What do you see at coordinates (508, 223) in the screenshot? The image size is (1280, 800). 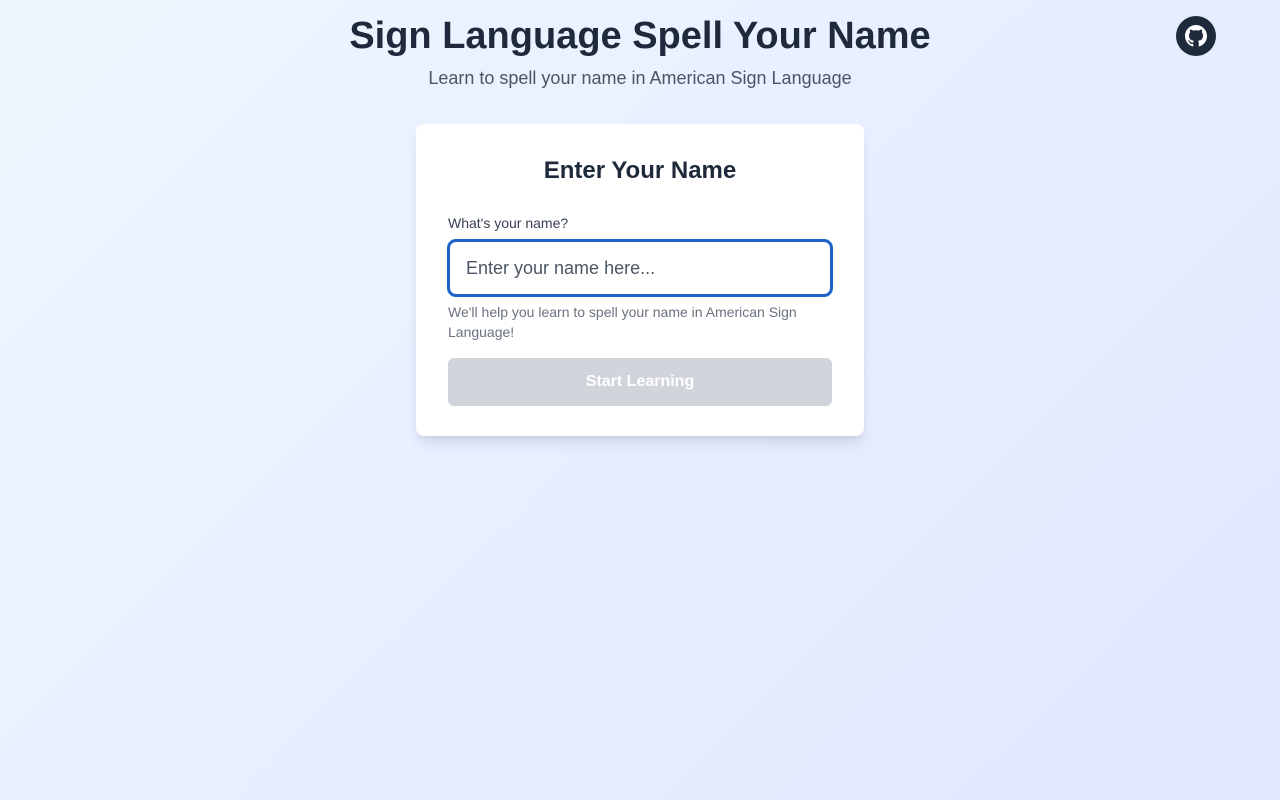 I see `name-field-label: What's your name?` at bounding box center [508, 223].